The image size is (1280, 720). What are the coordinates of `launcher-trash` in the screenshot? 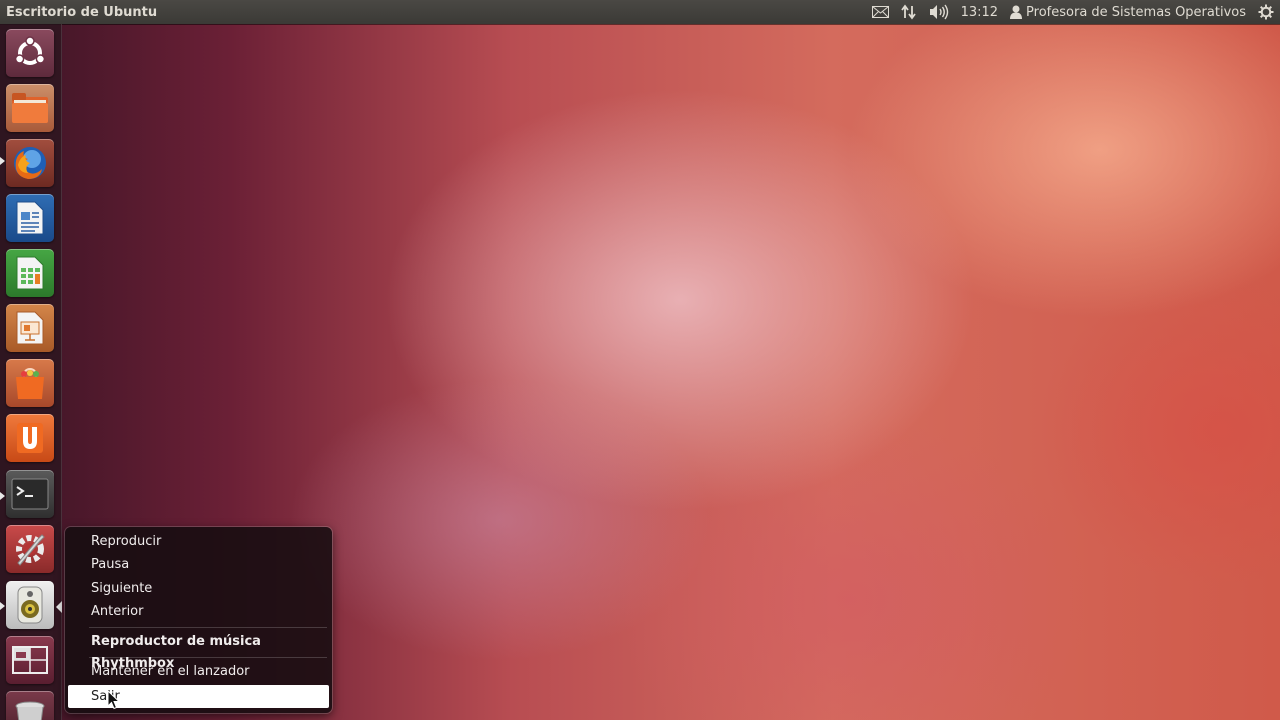 It's located at (30, 705).